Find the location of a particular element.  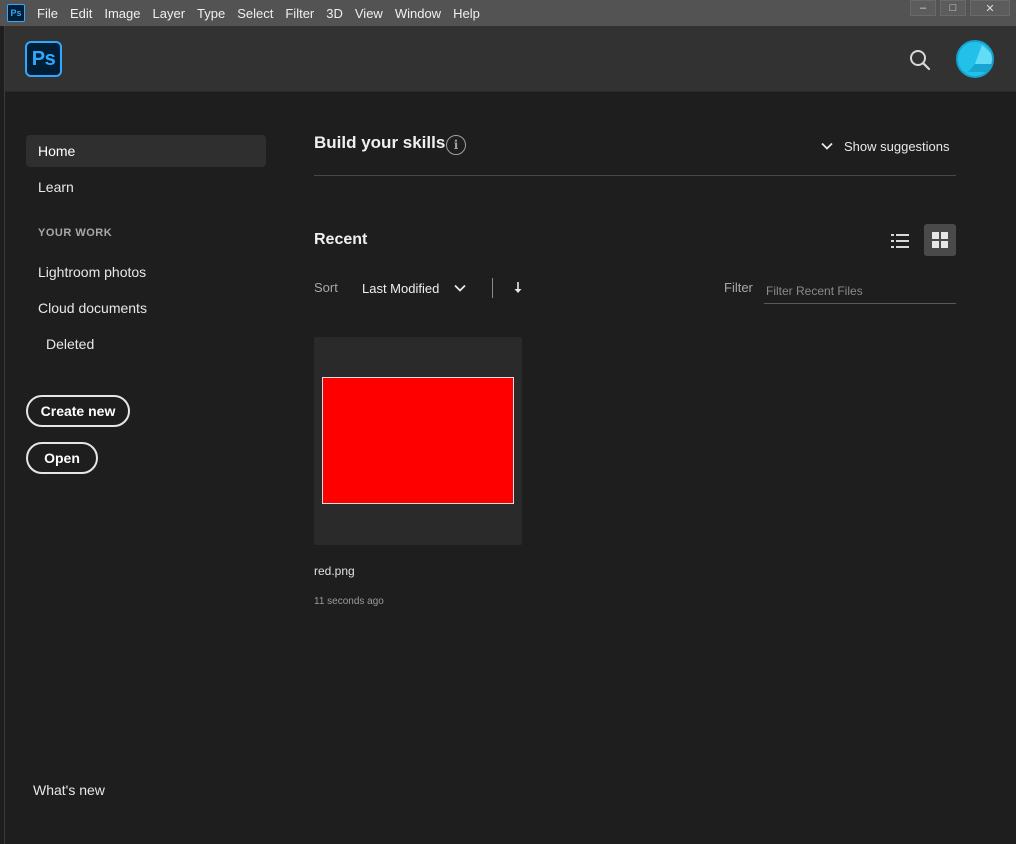

user-avatar is located at coordinates (975, 59).